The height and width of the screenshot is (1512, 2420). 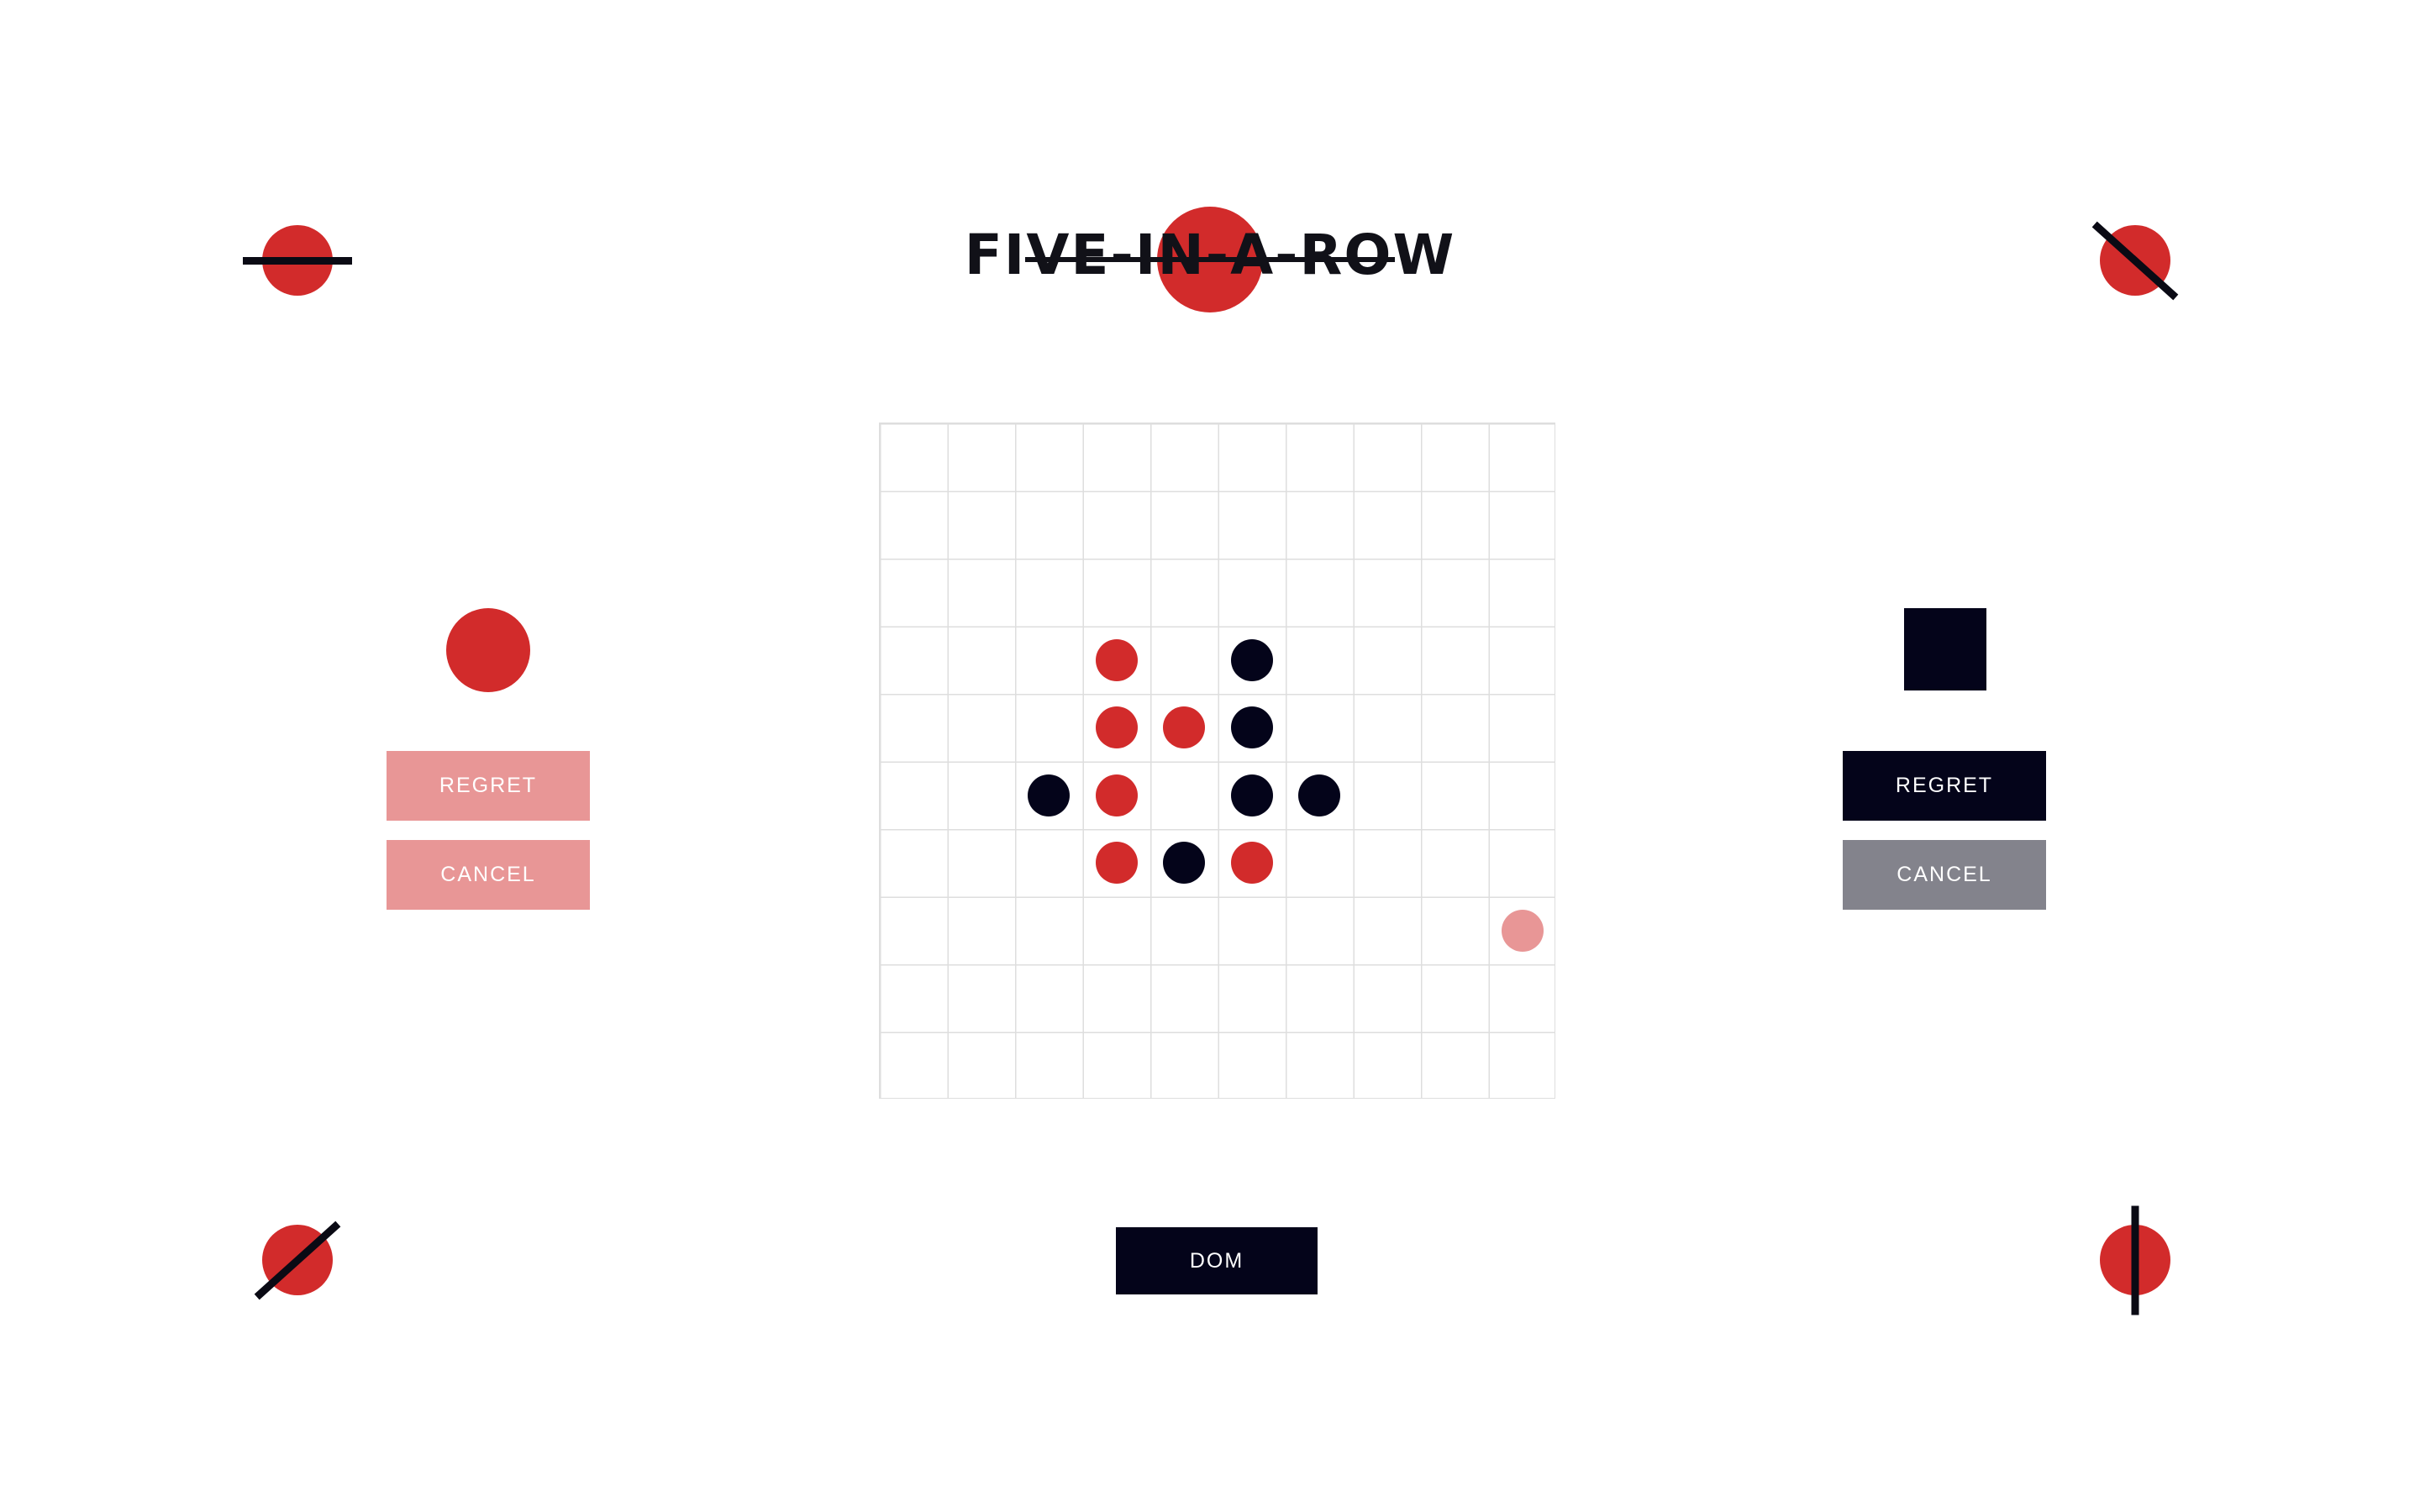 I want to click on corner-mark-top-right, so click(x=2135, y=260).